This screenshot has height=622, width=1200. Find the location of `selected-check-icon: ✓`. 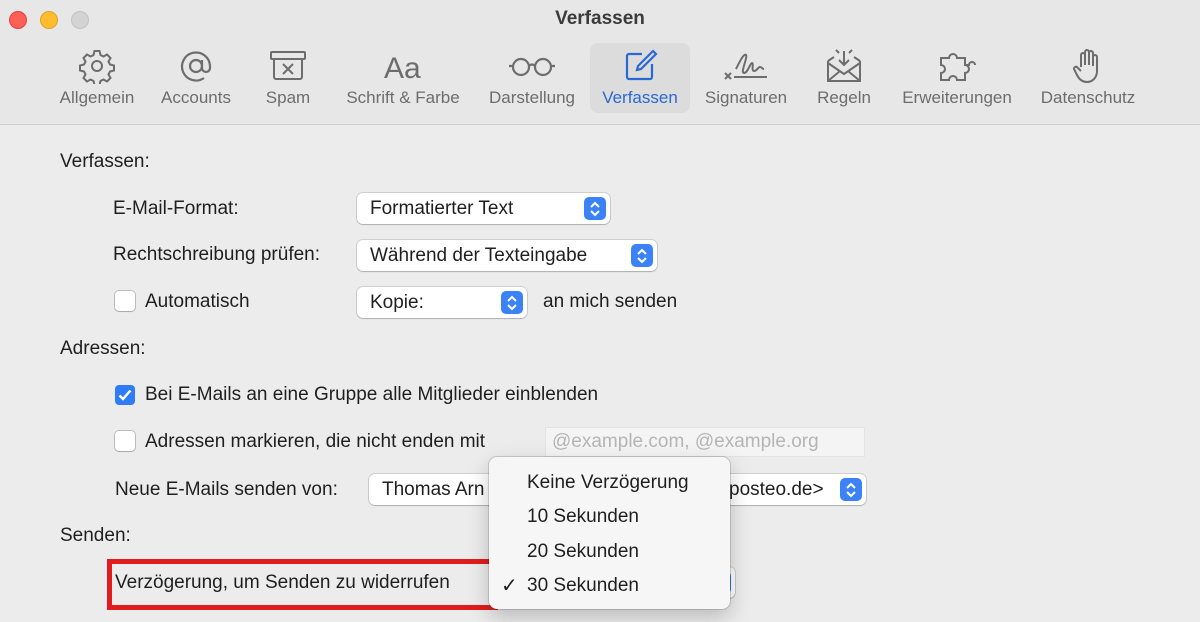

selected-check-icon: ✓ is located at coordinates (509, 586).